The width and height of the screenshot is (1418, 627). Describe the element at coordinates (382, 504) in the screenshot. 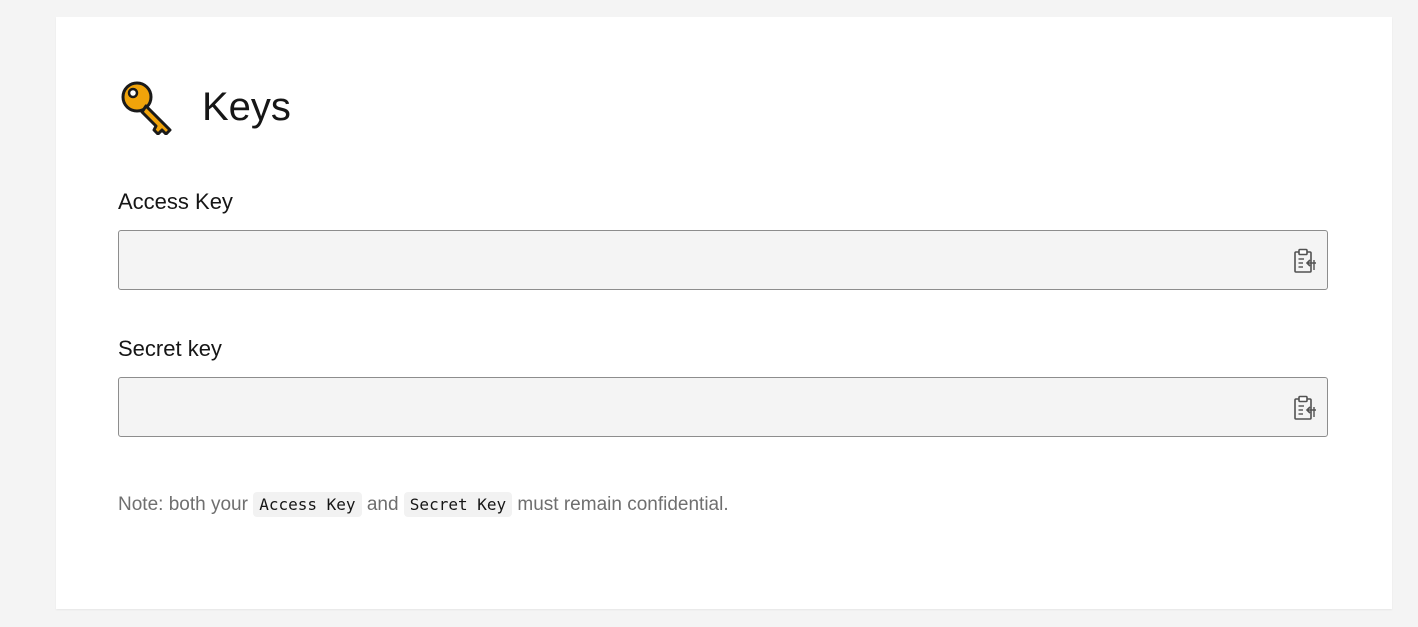

I see `note-middle: and` at that location.